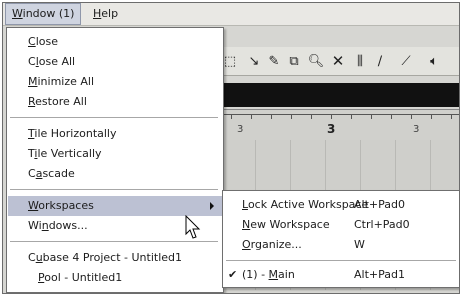  What do you see at coordinates (274, 61) in the screenshot?
I see `pencil-icon: ✎` at bounding box center [274, 61].